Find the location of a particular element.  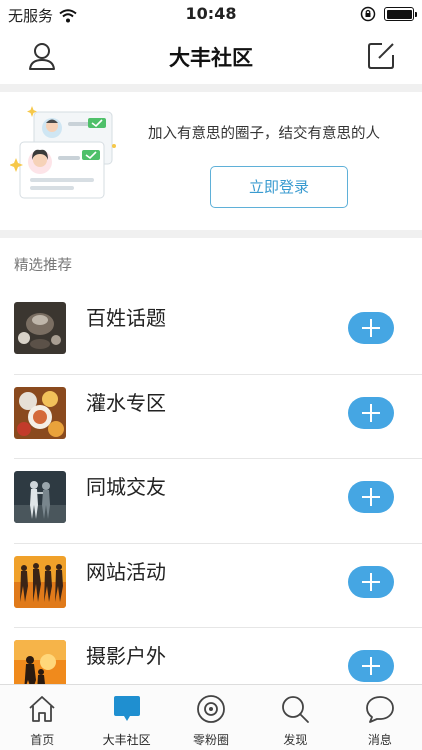

tab-label: 发现 is located at coordinates (295, 740).